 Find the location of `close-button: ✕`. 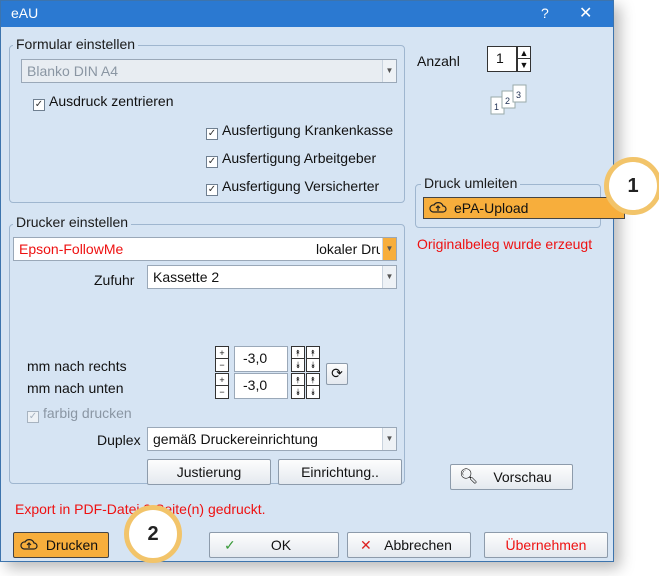

close-button: ✕ is located at coordinates (585, 13).